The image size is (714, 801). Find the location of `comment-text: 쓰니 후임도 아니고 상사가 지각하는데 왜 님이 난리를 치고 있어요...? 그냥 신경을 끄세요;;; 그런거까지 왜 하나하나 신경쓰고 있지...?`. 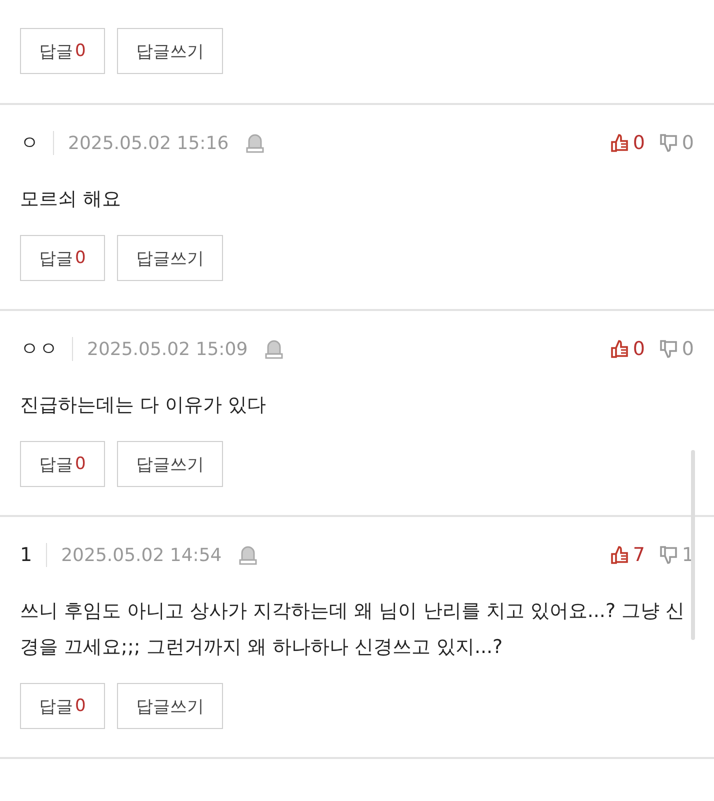

comment-text: 쓰니 후임도 아니고 상사가 지각하는데 왜 님이 난리를 치고 있어요...? 그냥 신경을 끄세요;;; 그런거까지 왜 하나하나 신경쓰고 있지...? is located at coordinates (353, 629).